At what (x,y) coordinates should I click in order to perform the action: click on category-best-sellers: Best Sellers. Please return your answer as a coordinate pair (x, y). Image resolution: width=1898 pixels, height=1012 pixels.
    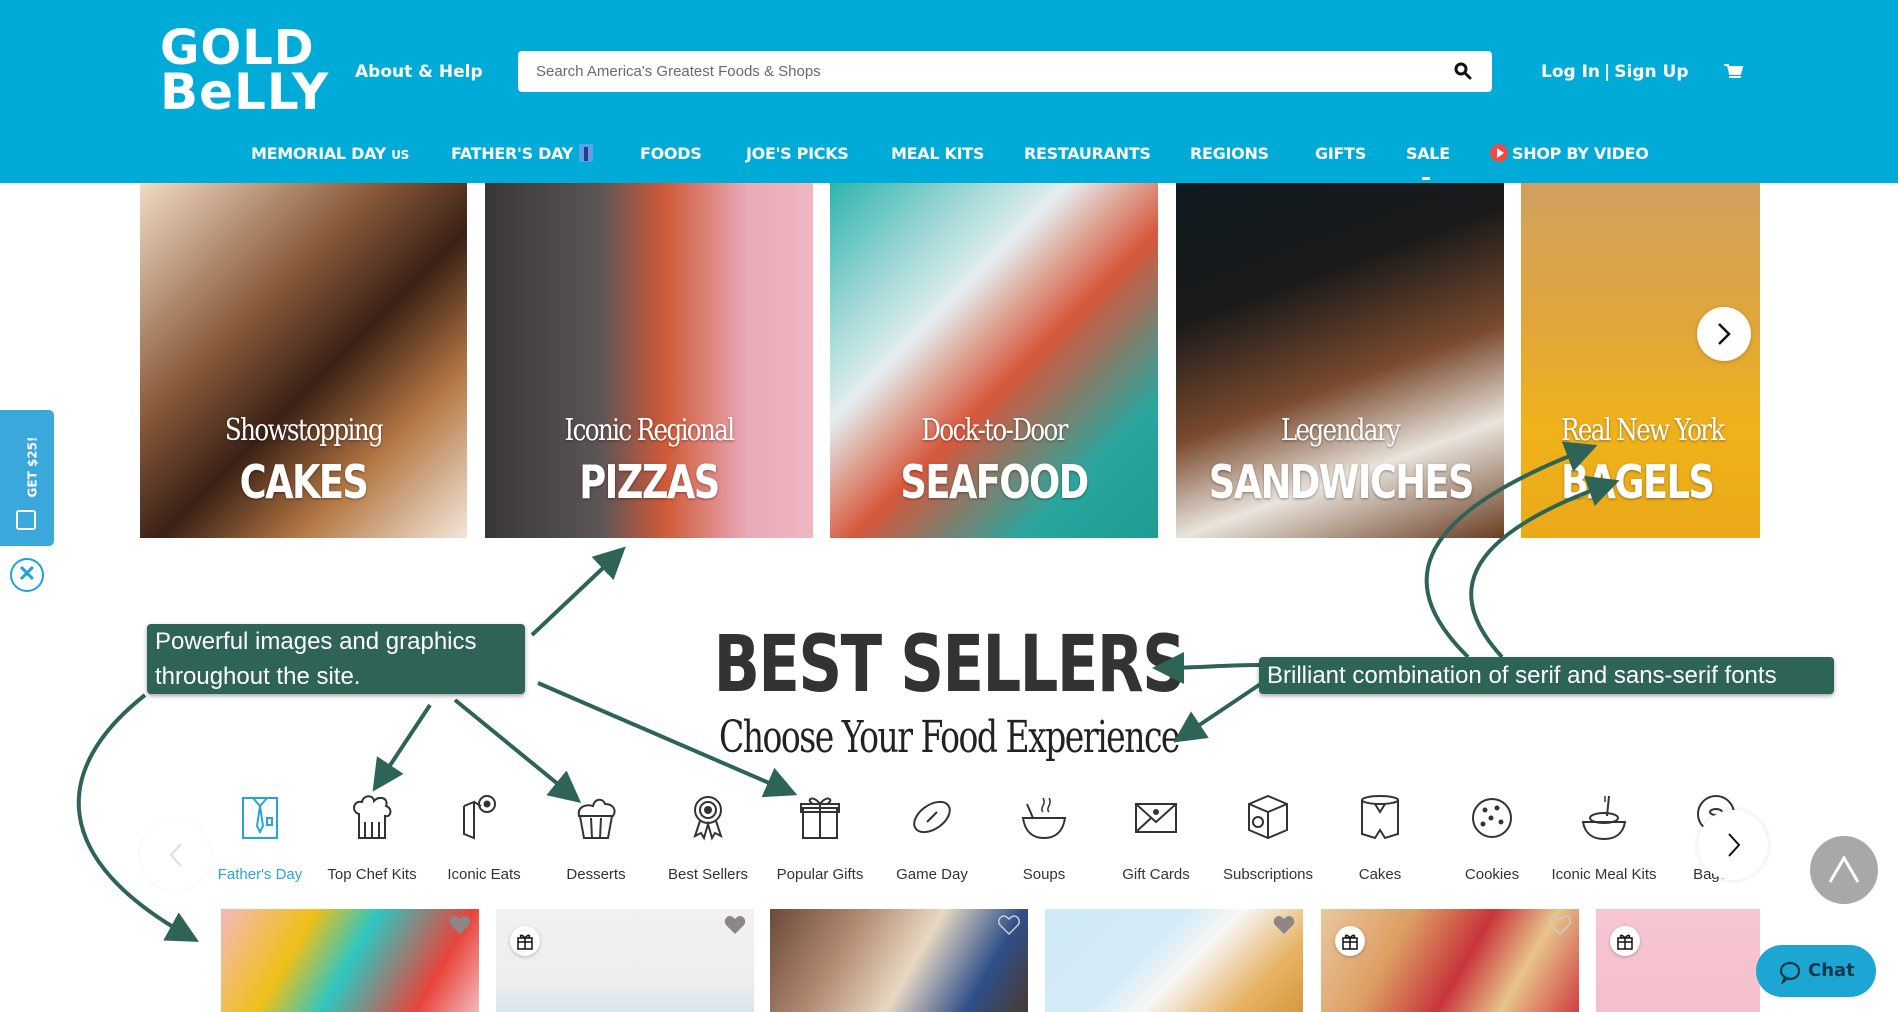
    Looking at the image, I should click on (708, 837).